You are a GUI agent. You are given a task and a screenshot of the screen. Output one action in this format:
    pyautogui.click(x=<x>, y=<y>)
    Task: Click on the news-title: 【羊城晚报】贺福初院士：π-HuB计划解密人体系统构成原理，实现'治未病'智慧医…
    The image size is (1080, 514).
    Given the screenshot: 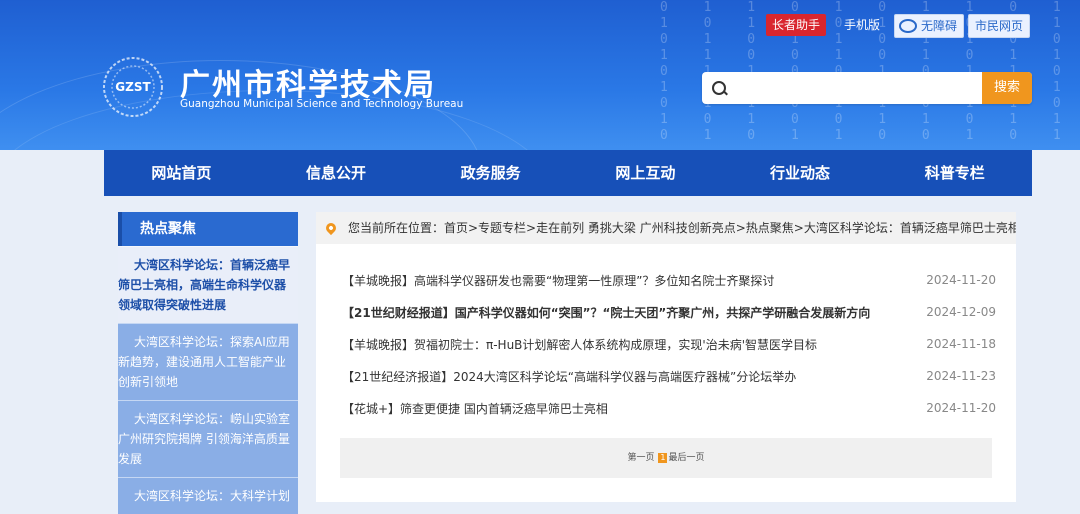 What is the action you would take?
    pyautogui.click(x=579, y=344)
    